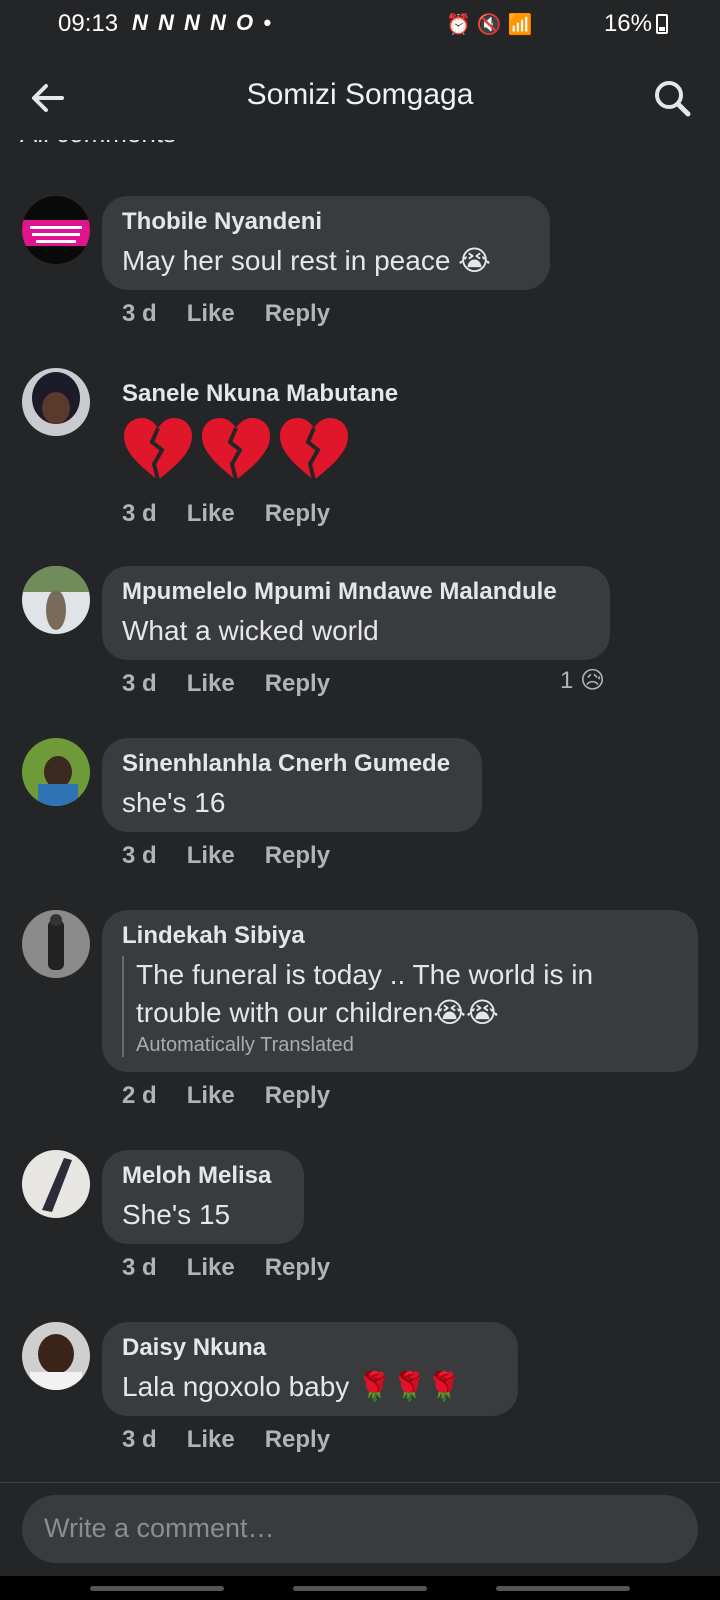 Image resolution: width=720 pixels, height=1600 pixels. What do you see at coordinates (157, 1588) in the screenshot?
I see `nav-recents-button` at bounding box center [157, 1588].